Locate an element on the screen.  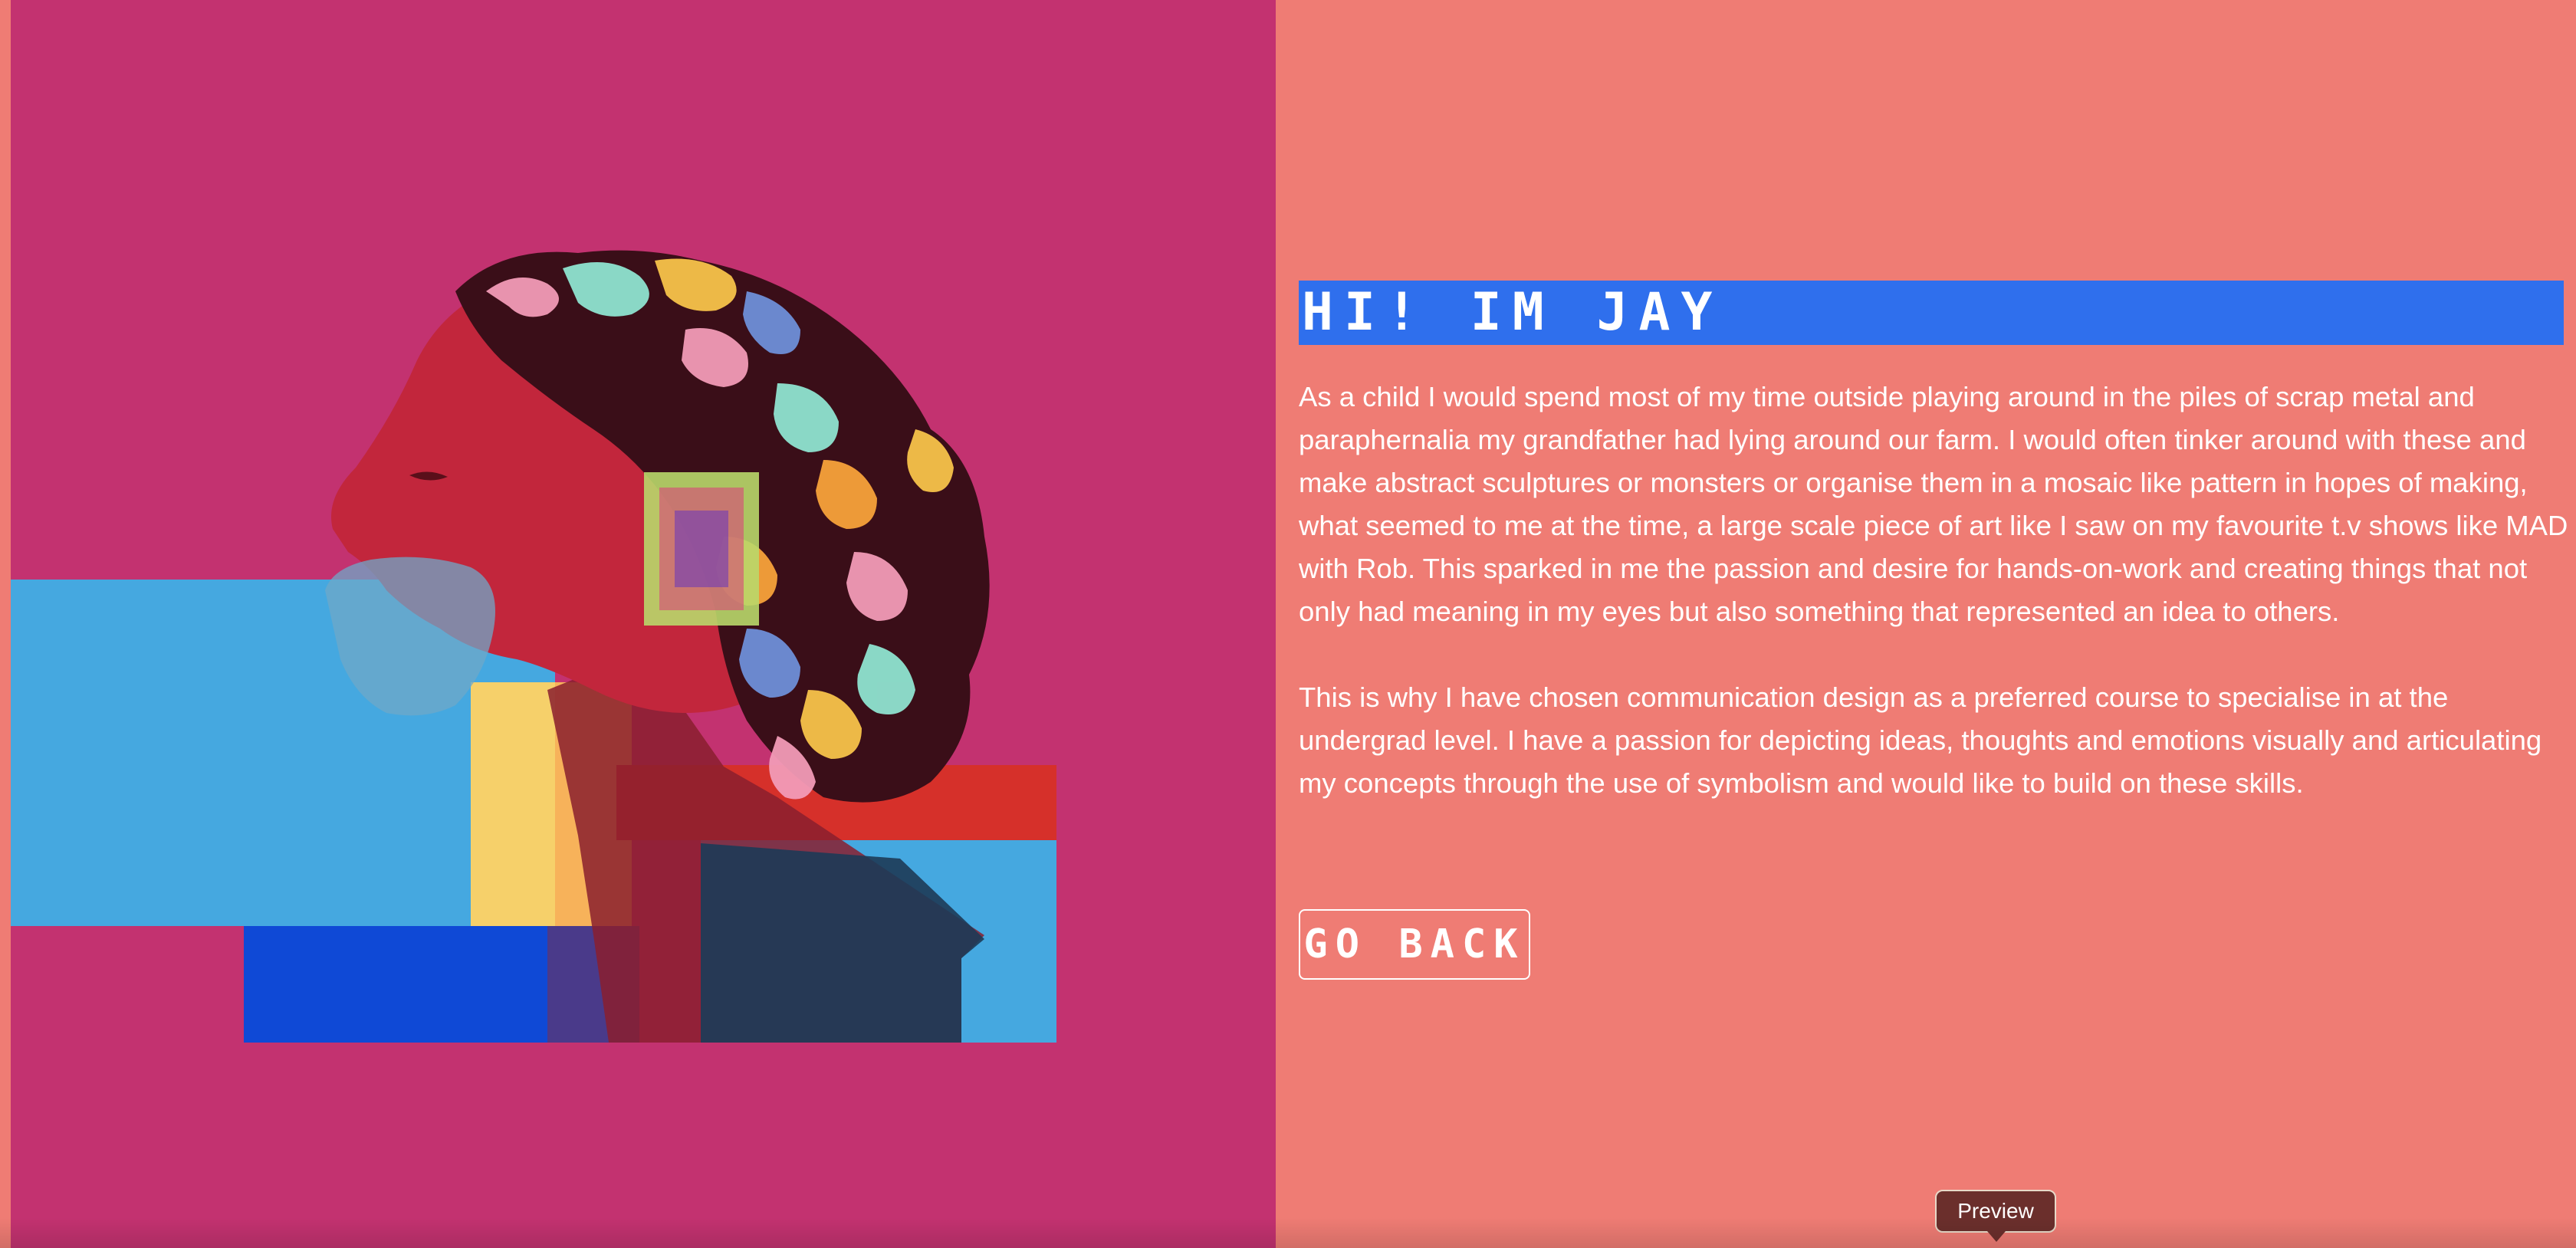
page-title-highlight: HI! IM JAY is located at coordinates (1932, 313).